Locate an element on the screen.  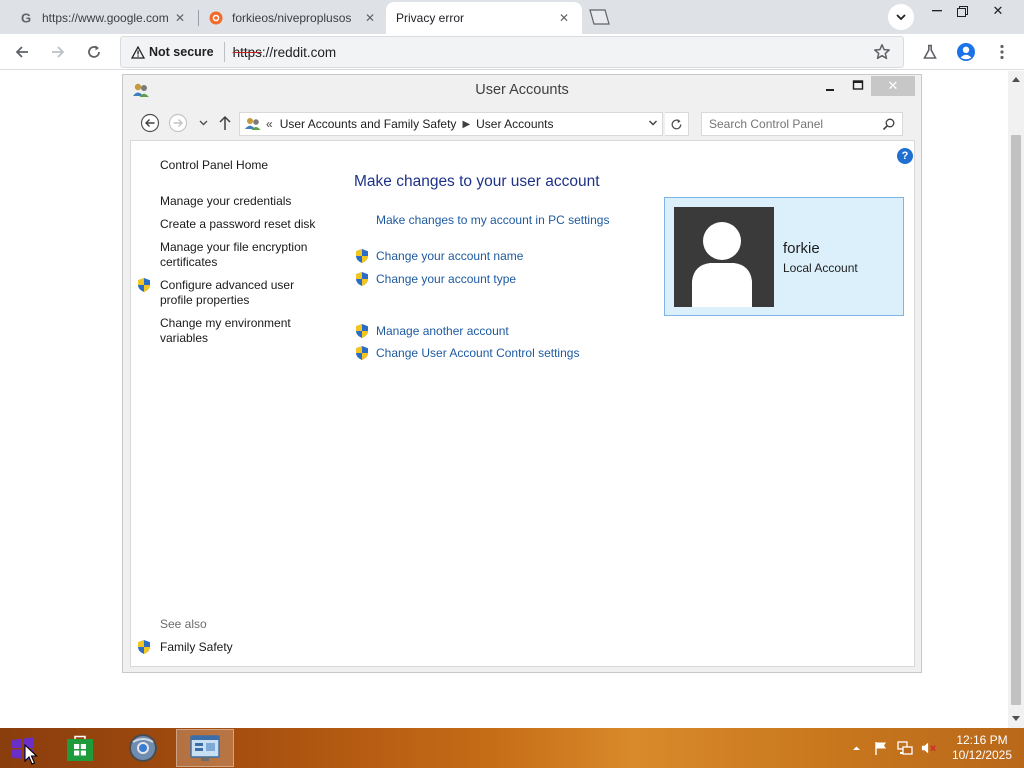
manage-credentials-link: Manage your credentials is located at coordinates (240, 201).